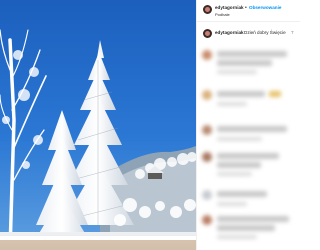  I want to click on comment-emoji, so click(275, 94).